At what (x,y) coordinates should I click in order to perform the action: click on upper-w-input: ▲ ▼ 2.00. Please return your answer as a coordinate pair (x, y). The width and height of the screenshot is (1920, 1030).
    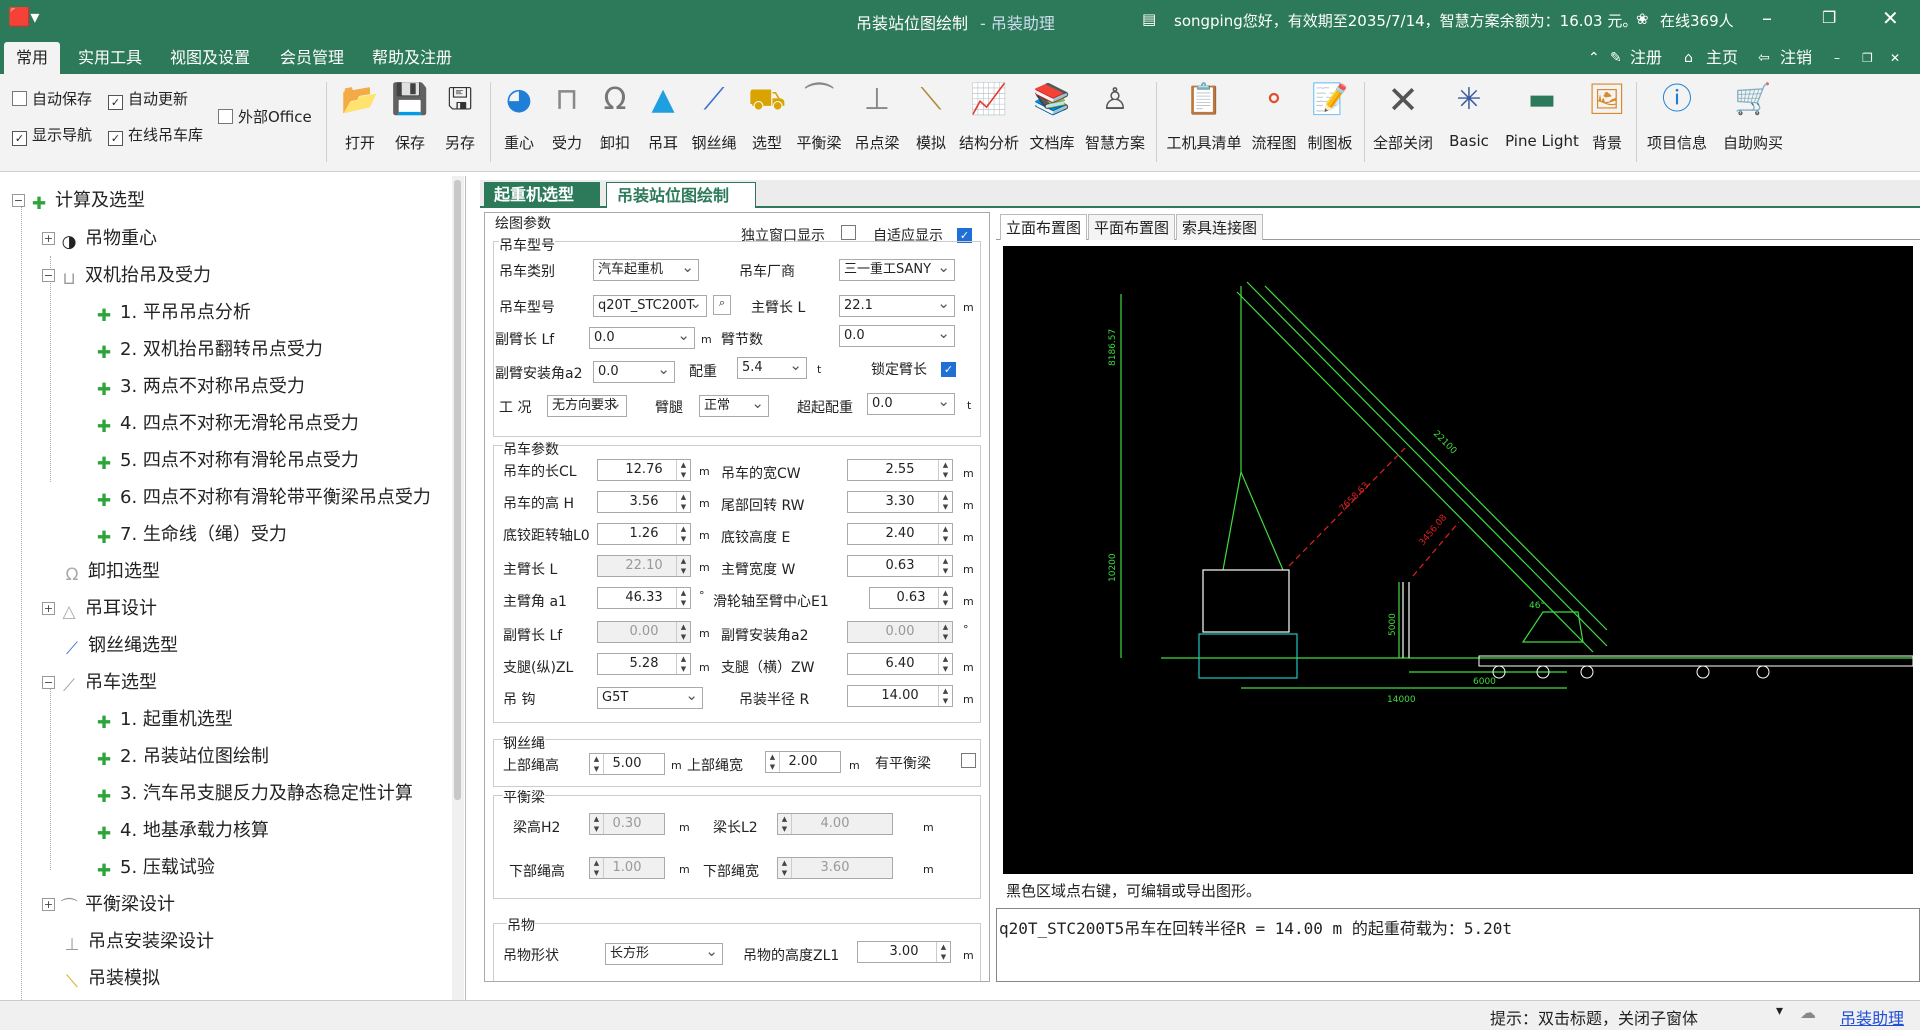
    Looking at the image, I should click on (803, 762).